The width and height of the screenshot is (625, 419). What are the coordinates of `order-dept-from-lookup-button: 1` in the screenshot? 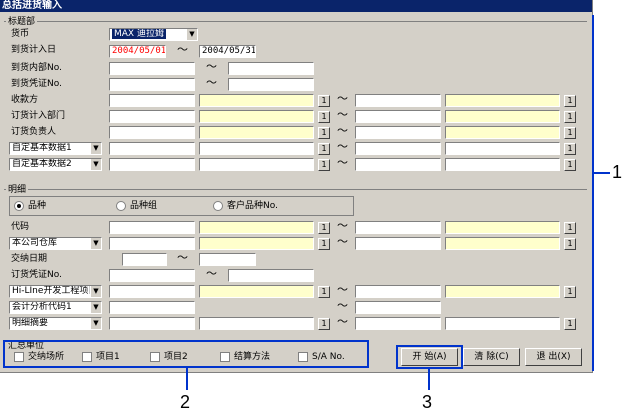 It's located at (324, 117).